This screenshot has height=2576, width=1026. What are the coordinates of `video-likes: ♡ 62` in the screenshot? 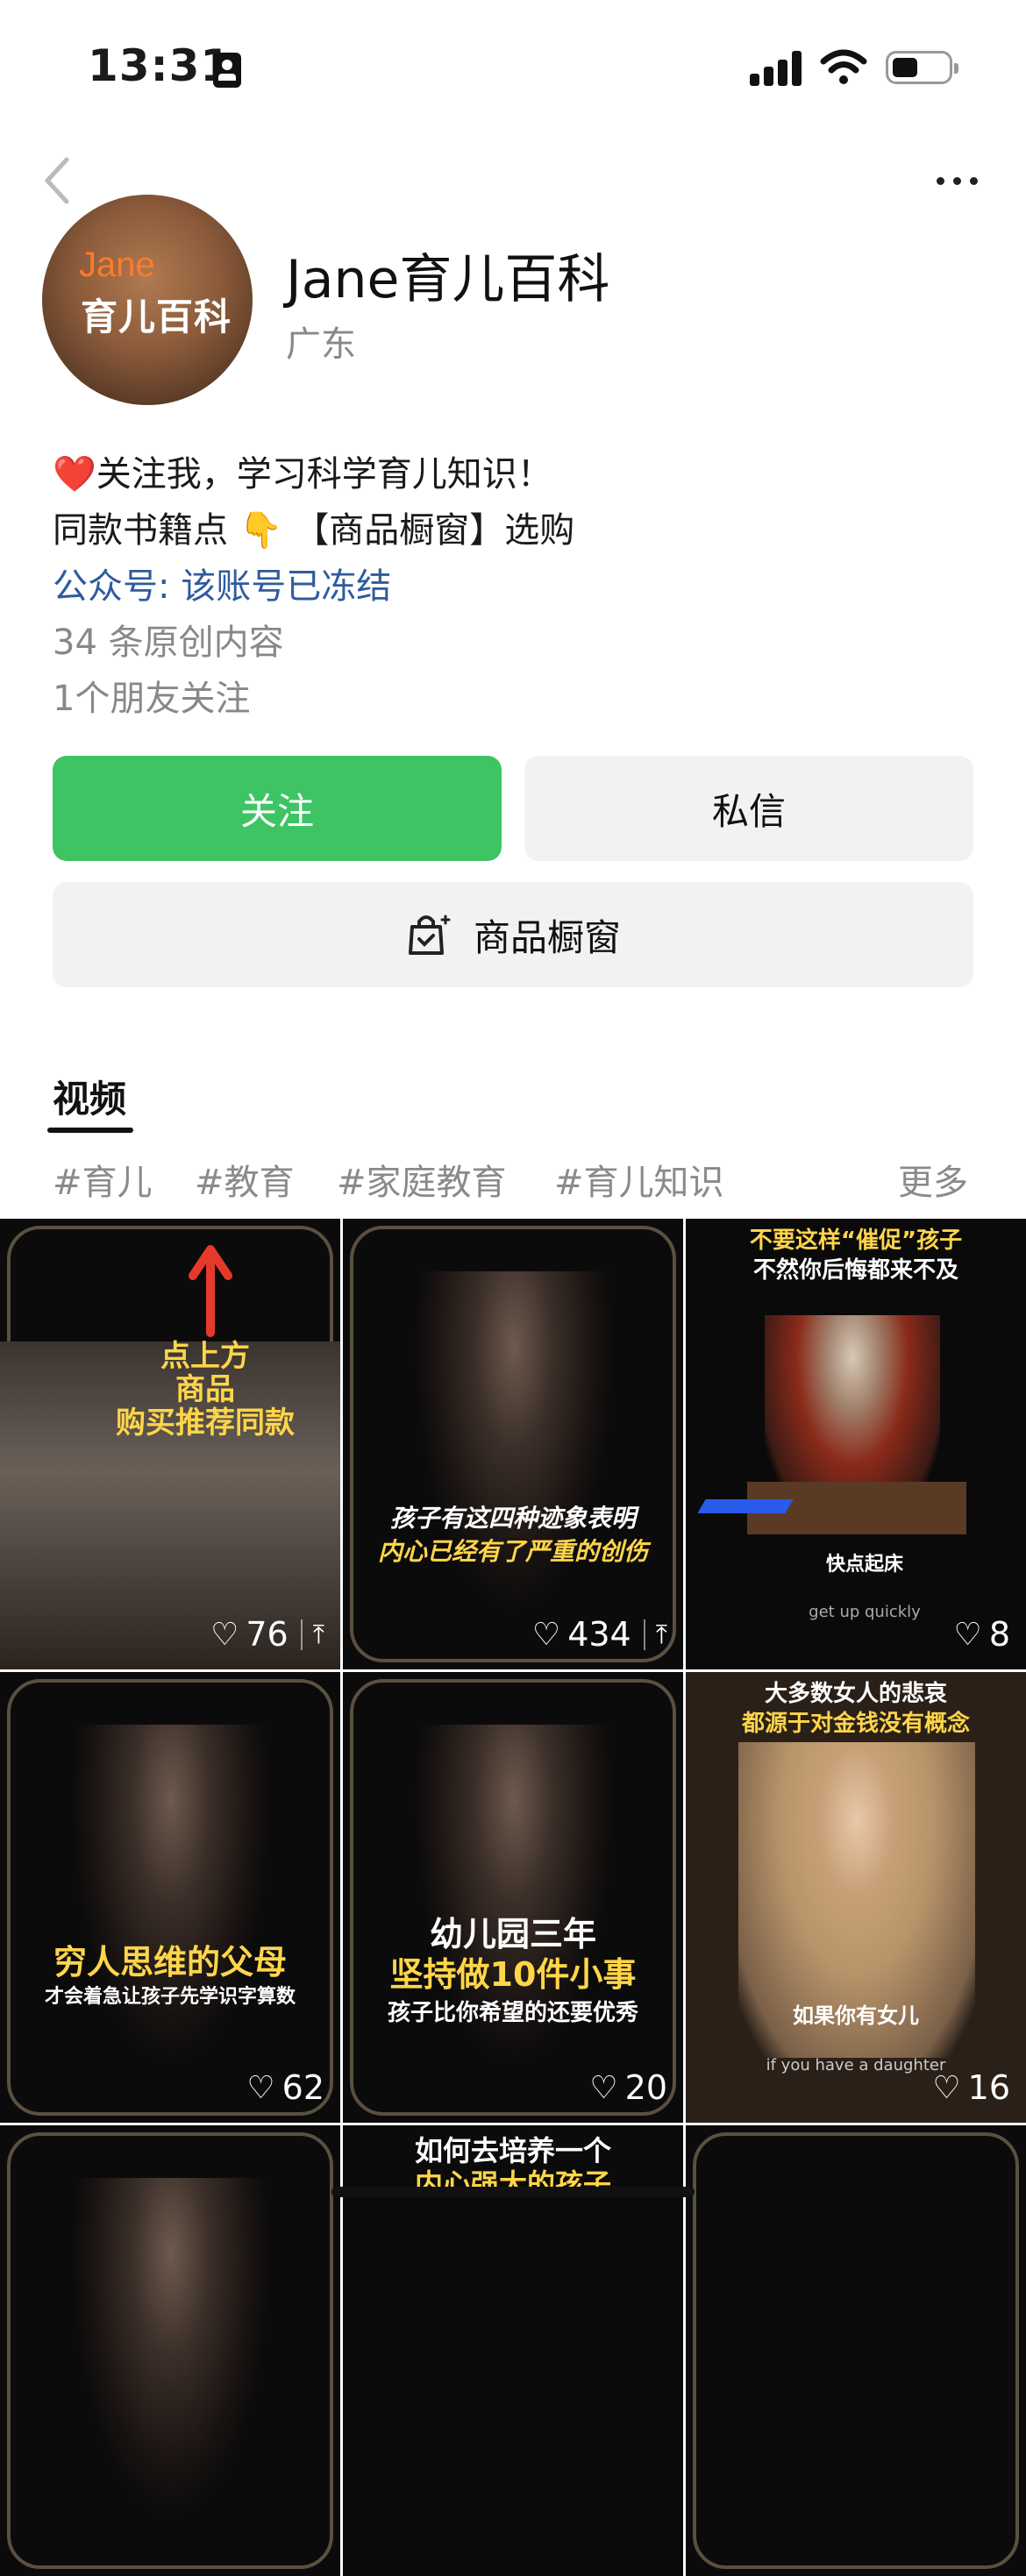 It's located at (285, 2087).